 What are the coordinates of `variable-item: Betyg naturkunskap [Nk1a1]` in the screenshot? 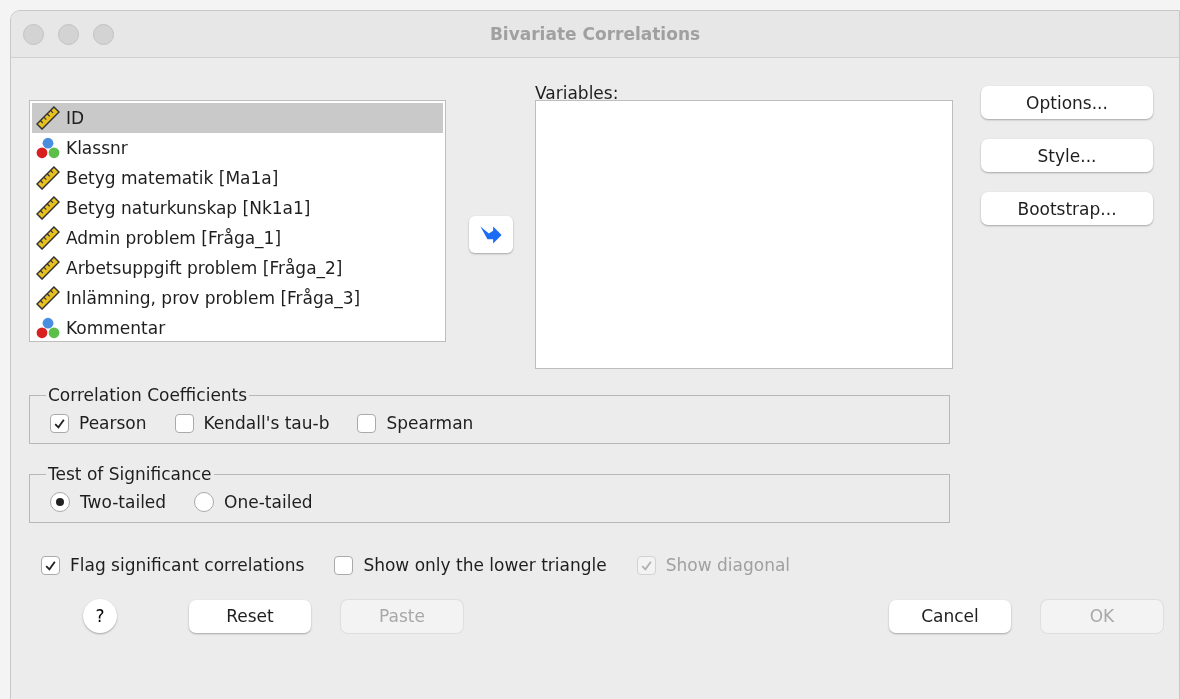 It's located at (237, 208).